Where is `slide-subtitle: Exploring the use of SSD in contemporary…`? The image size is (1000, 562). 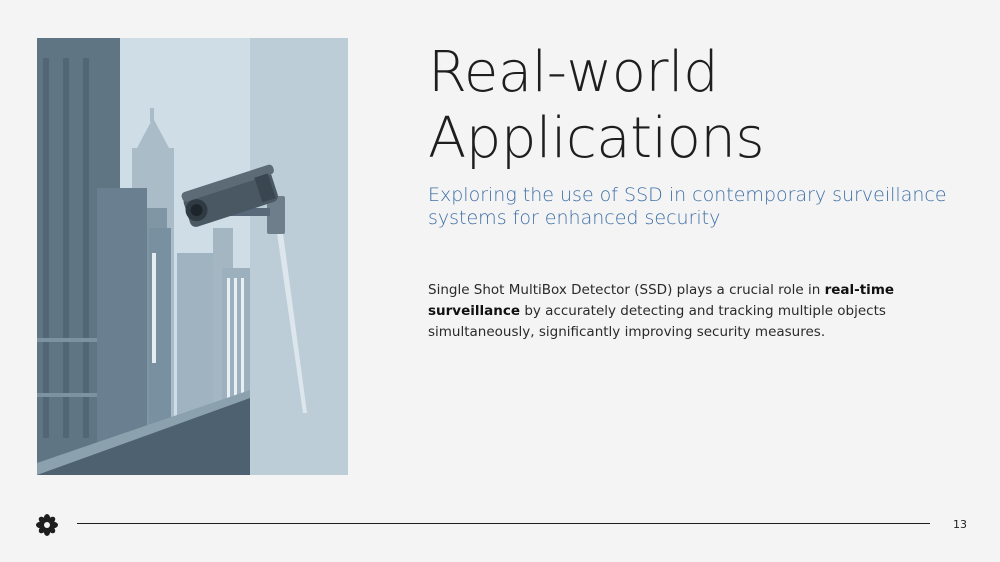 slide-subtitle: Exploring the use of SSD in contemporary… is located at coordinates (687, 206).